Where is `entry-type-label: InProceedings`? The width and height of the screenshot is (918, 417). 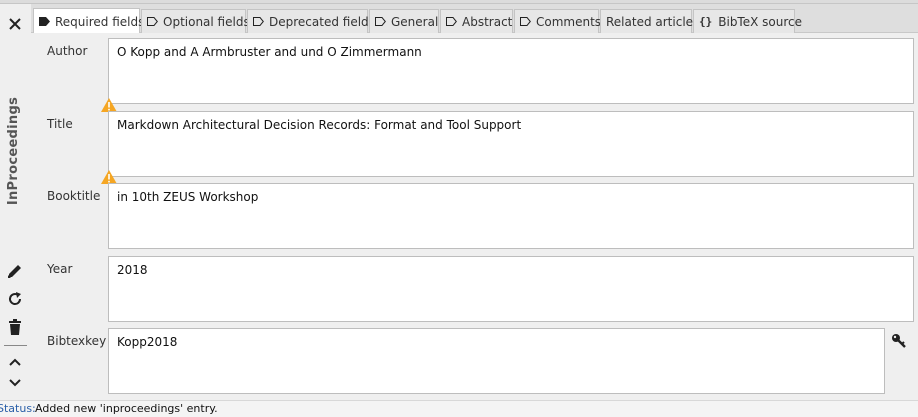
entry-type-label: InProceedings is located at coordinates (13, 151).